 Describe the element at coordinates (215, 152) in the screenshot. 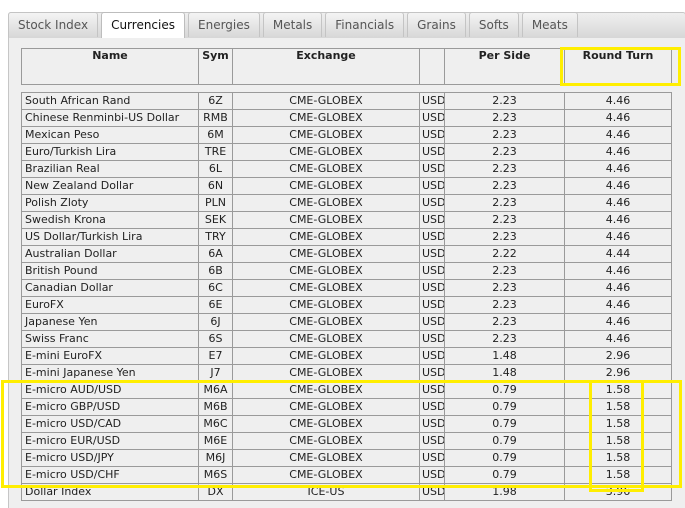

I see `cell-sym: TRE` at that location.